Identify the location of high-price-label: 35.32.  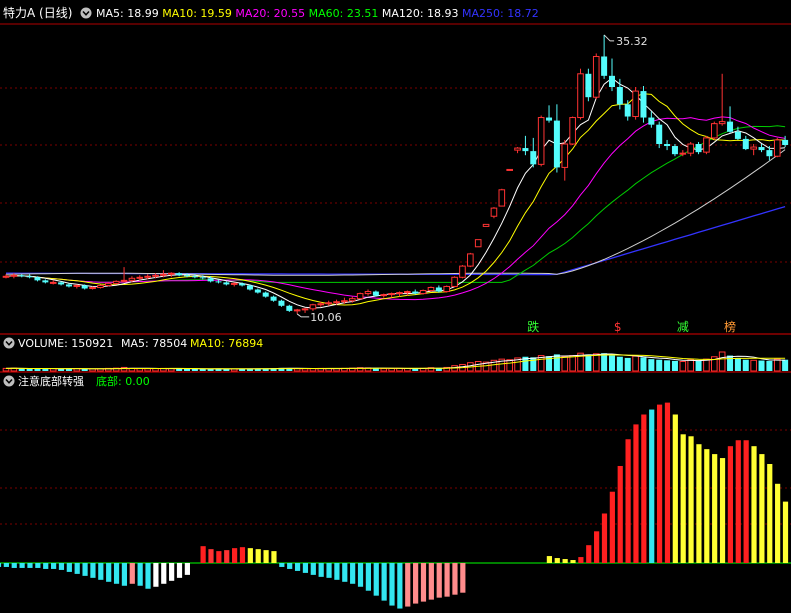
(632, 41).